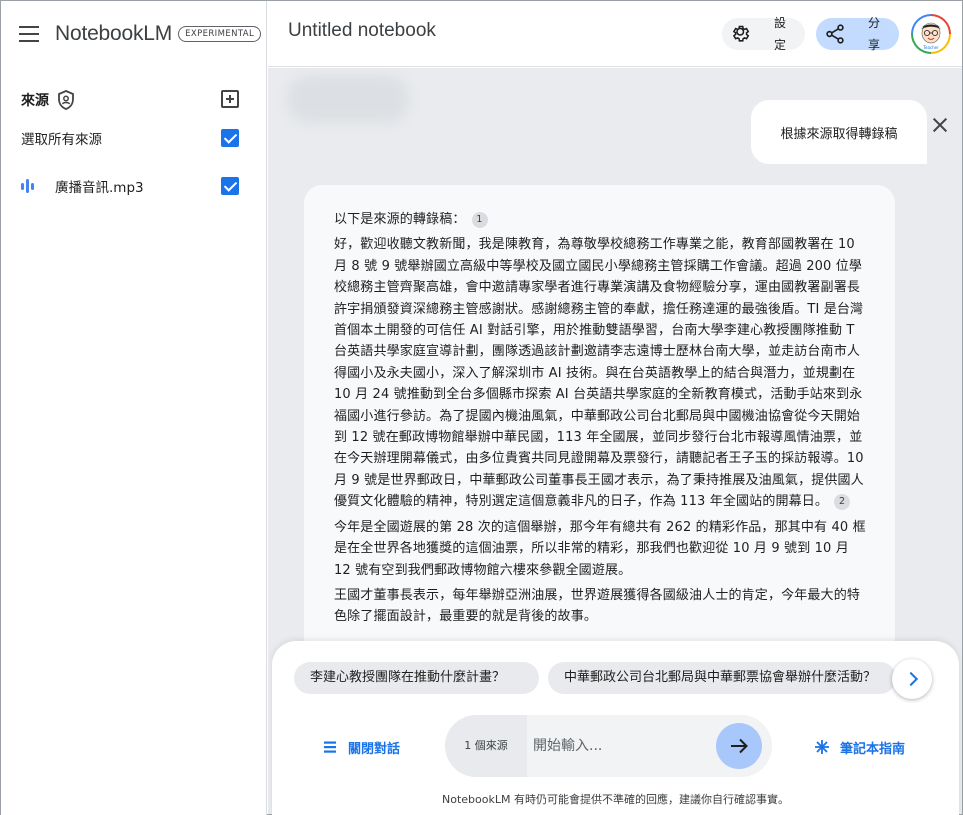 The image size is (963, 815). What do you see at coordinates (230, 99) in the screenshot?
I see `add-source-icon` at bounding box center [230, 99].